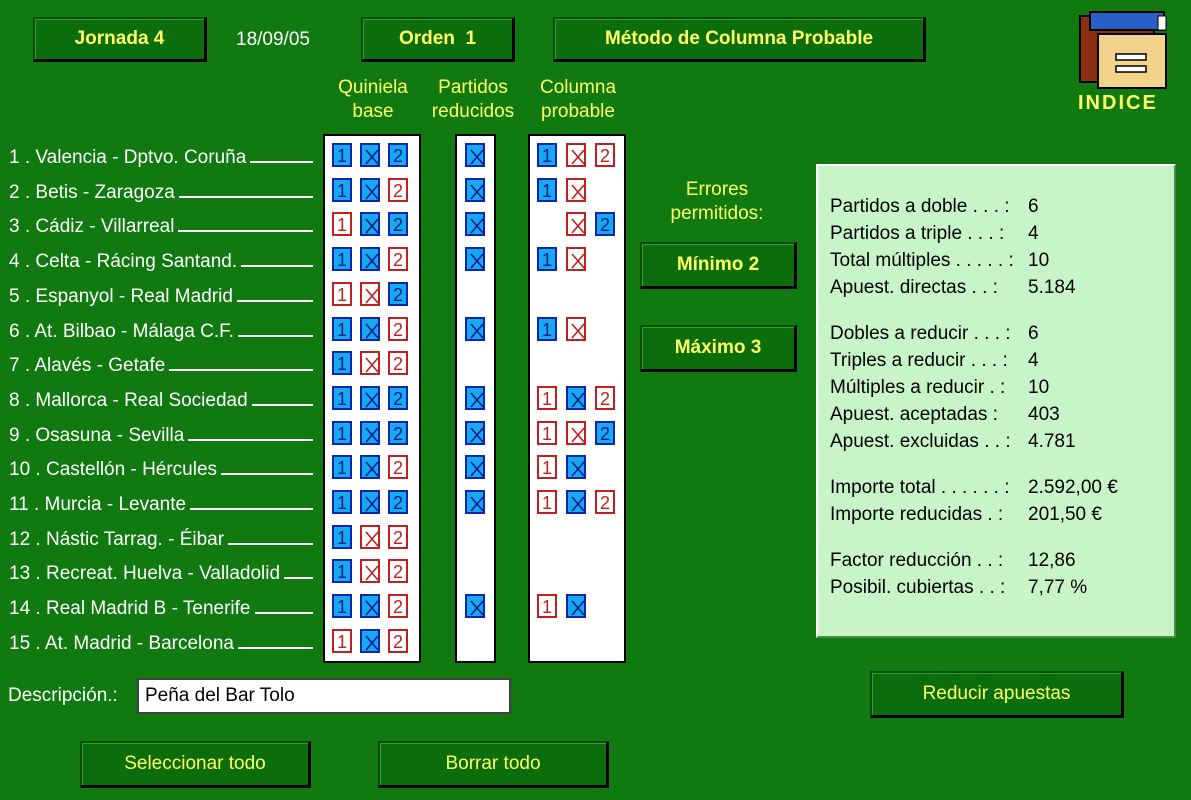 The height and width of the screenshot is (800, 1191). Describe the element at coordinates (966, 515) in the screenshot. I see `stat-row: Importe reducidas . : 201,50 €` at that location.